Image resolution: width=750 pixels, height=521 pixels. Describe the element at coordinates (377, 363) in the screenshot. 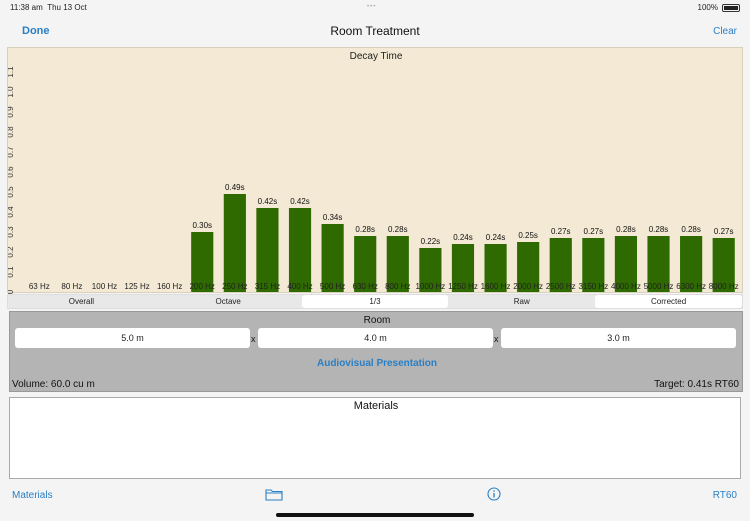

I see `room-preset-button: Audiovisual Presentation` at that location.